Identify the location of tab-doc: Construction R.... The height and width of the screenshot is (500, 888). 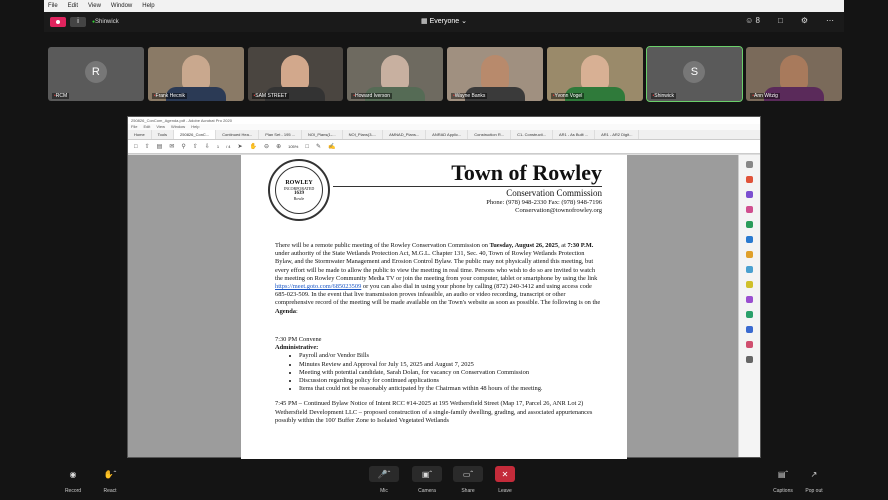
(490, 134).